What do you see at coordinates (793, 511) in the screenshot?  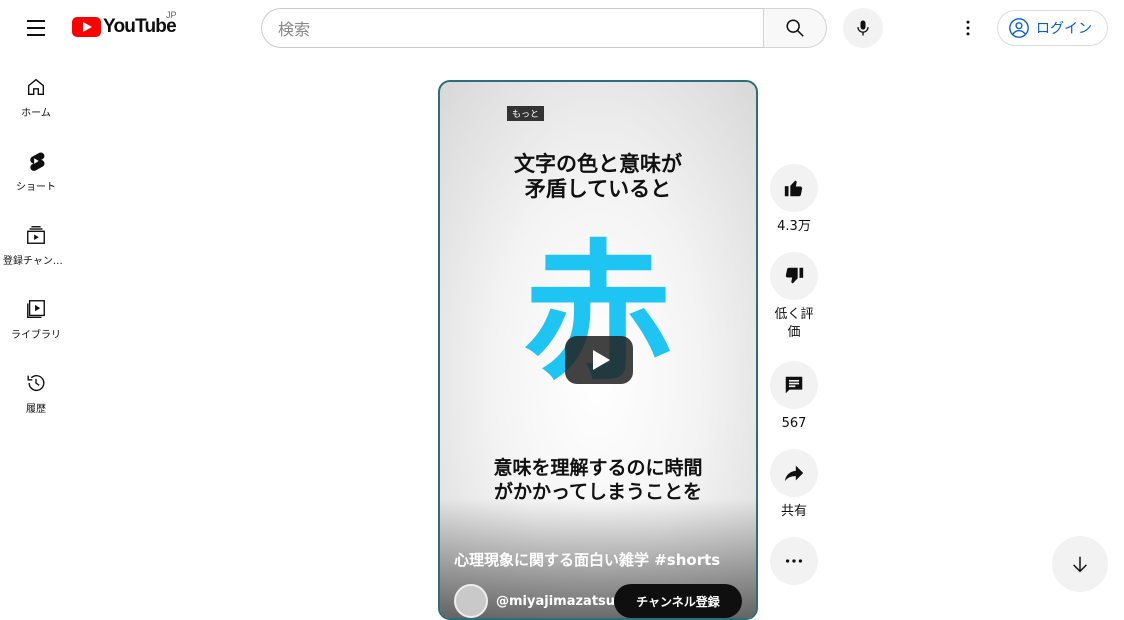 I see `share-label: 共有` at bounding box center [793, 511].